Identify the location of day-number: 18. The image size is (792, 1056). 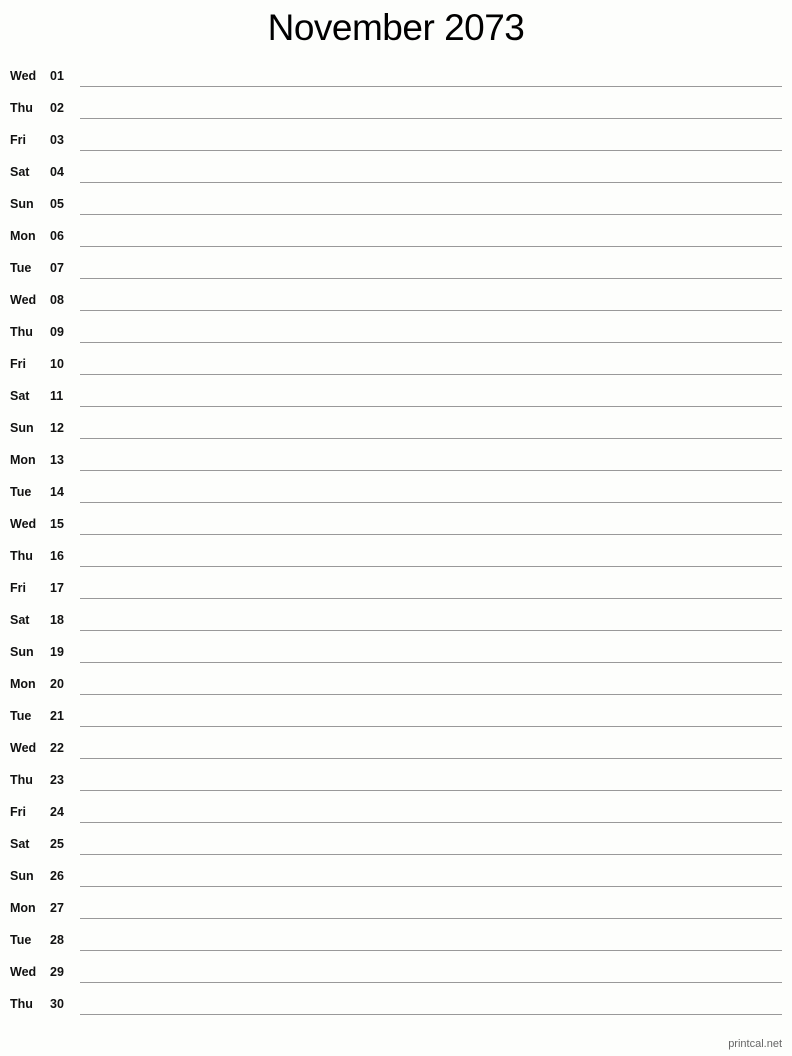
(57, 620).